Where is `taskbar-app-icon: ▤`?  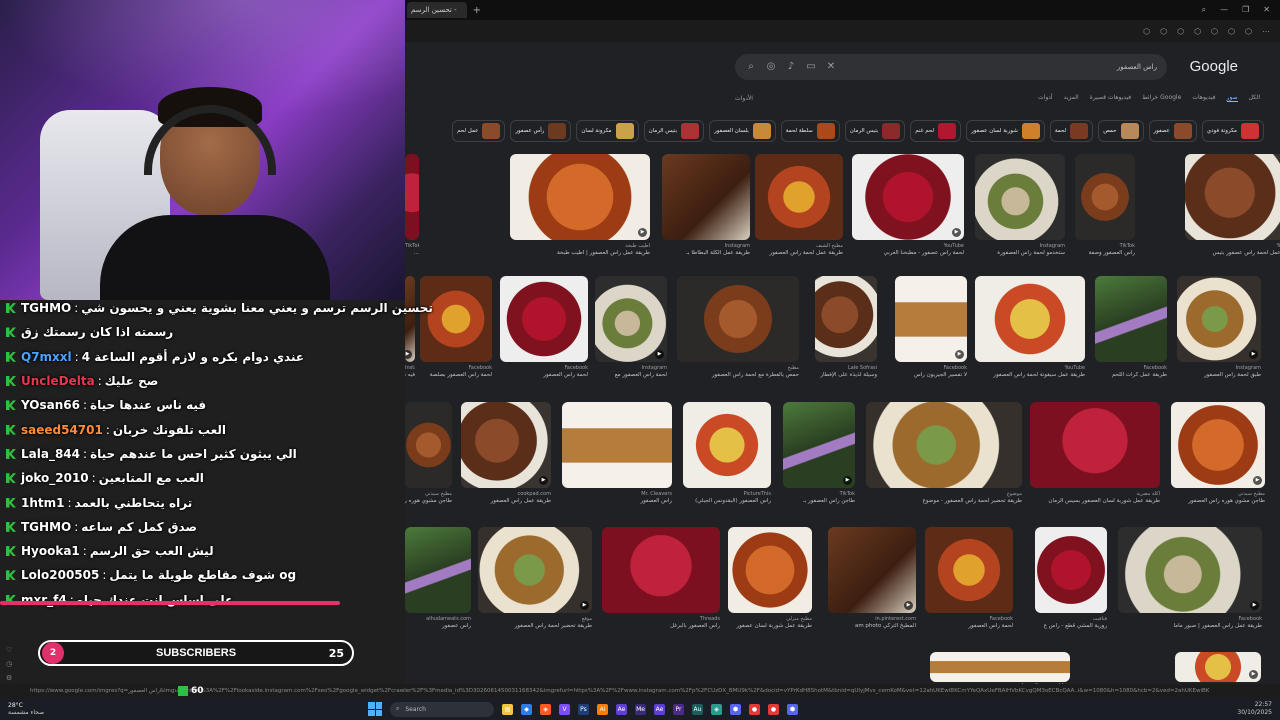 taskbar-app-icon: ▤ is located at coordinates (507, 709).